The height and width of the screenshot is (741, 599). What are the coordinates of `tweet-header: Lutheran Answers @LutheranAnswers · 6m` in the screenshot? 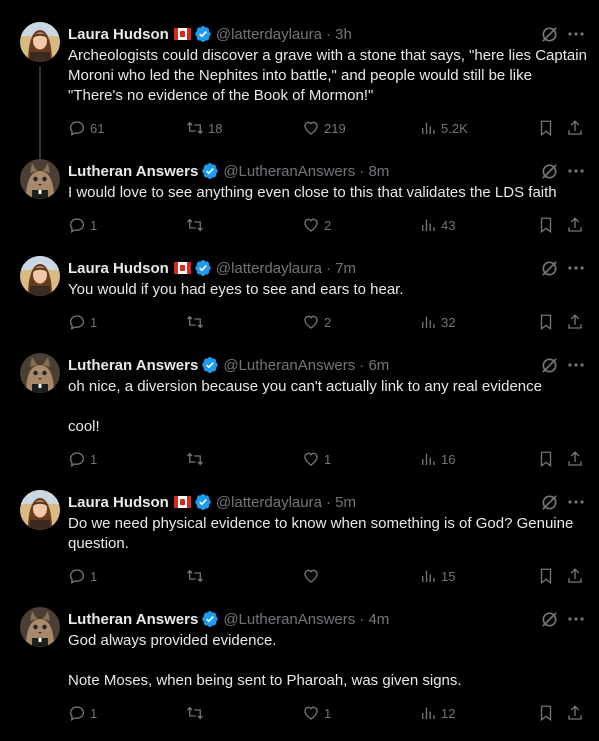 It's located at (228, 365).